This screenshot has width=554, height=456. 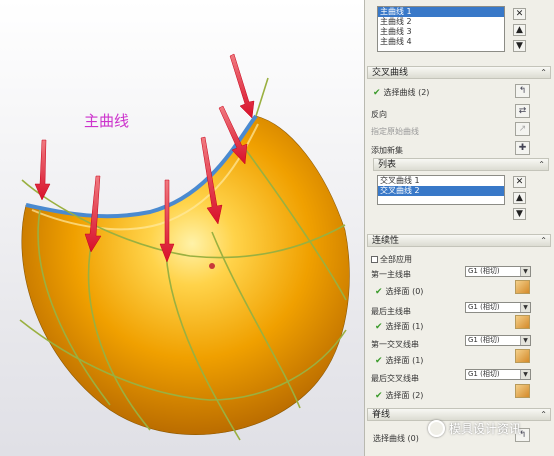 I want to click on last-primary-select: G1 (相切) ▼, so click(x=498, y=307).